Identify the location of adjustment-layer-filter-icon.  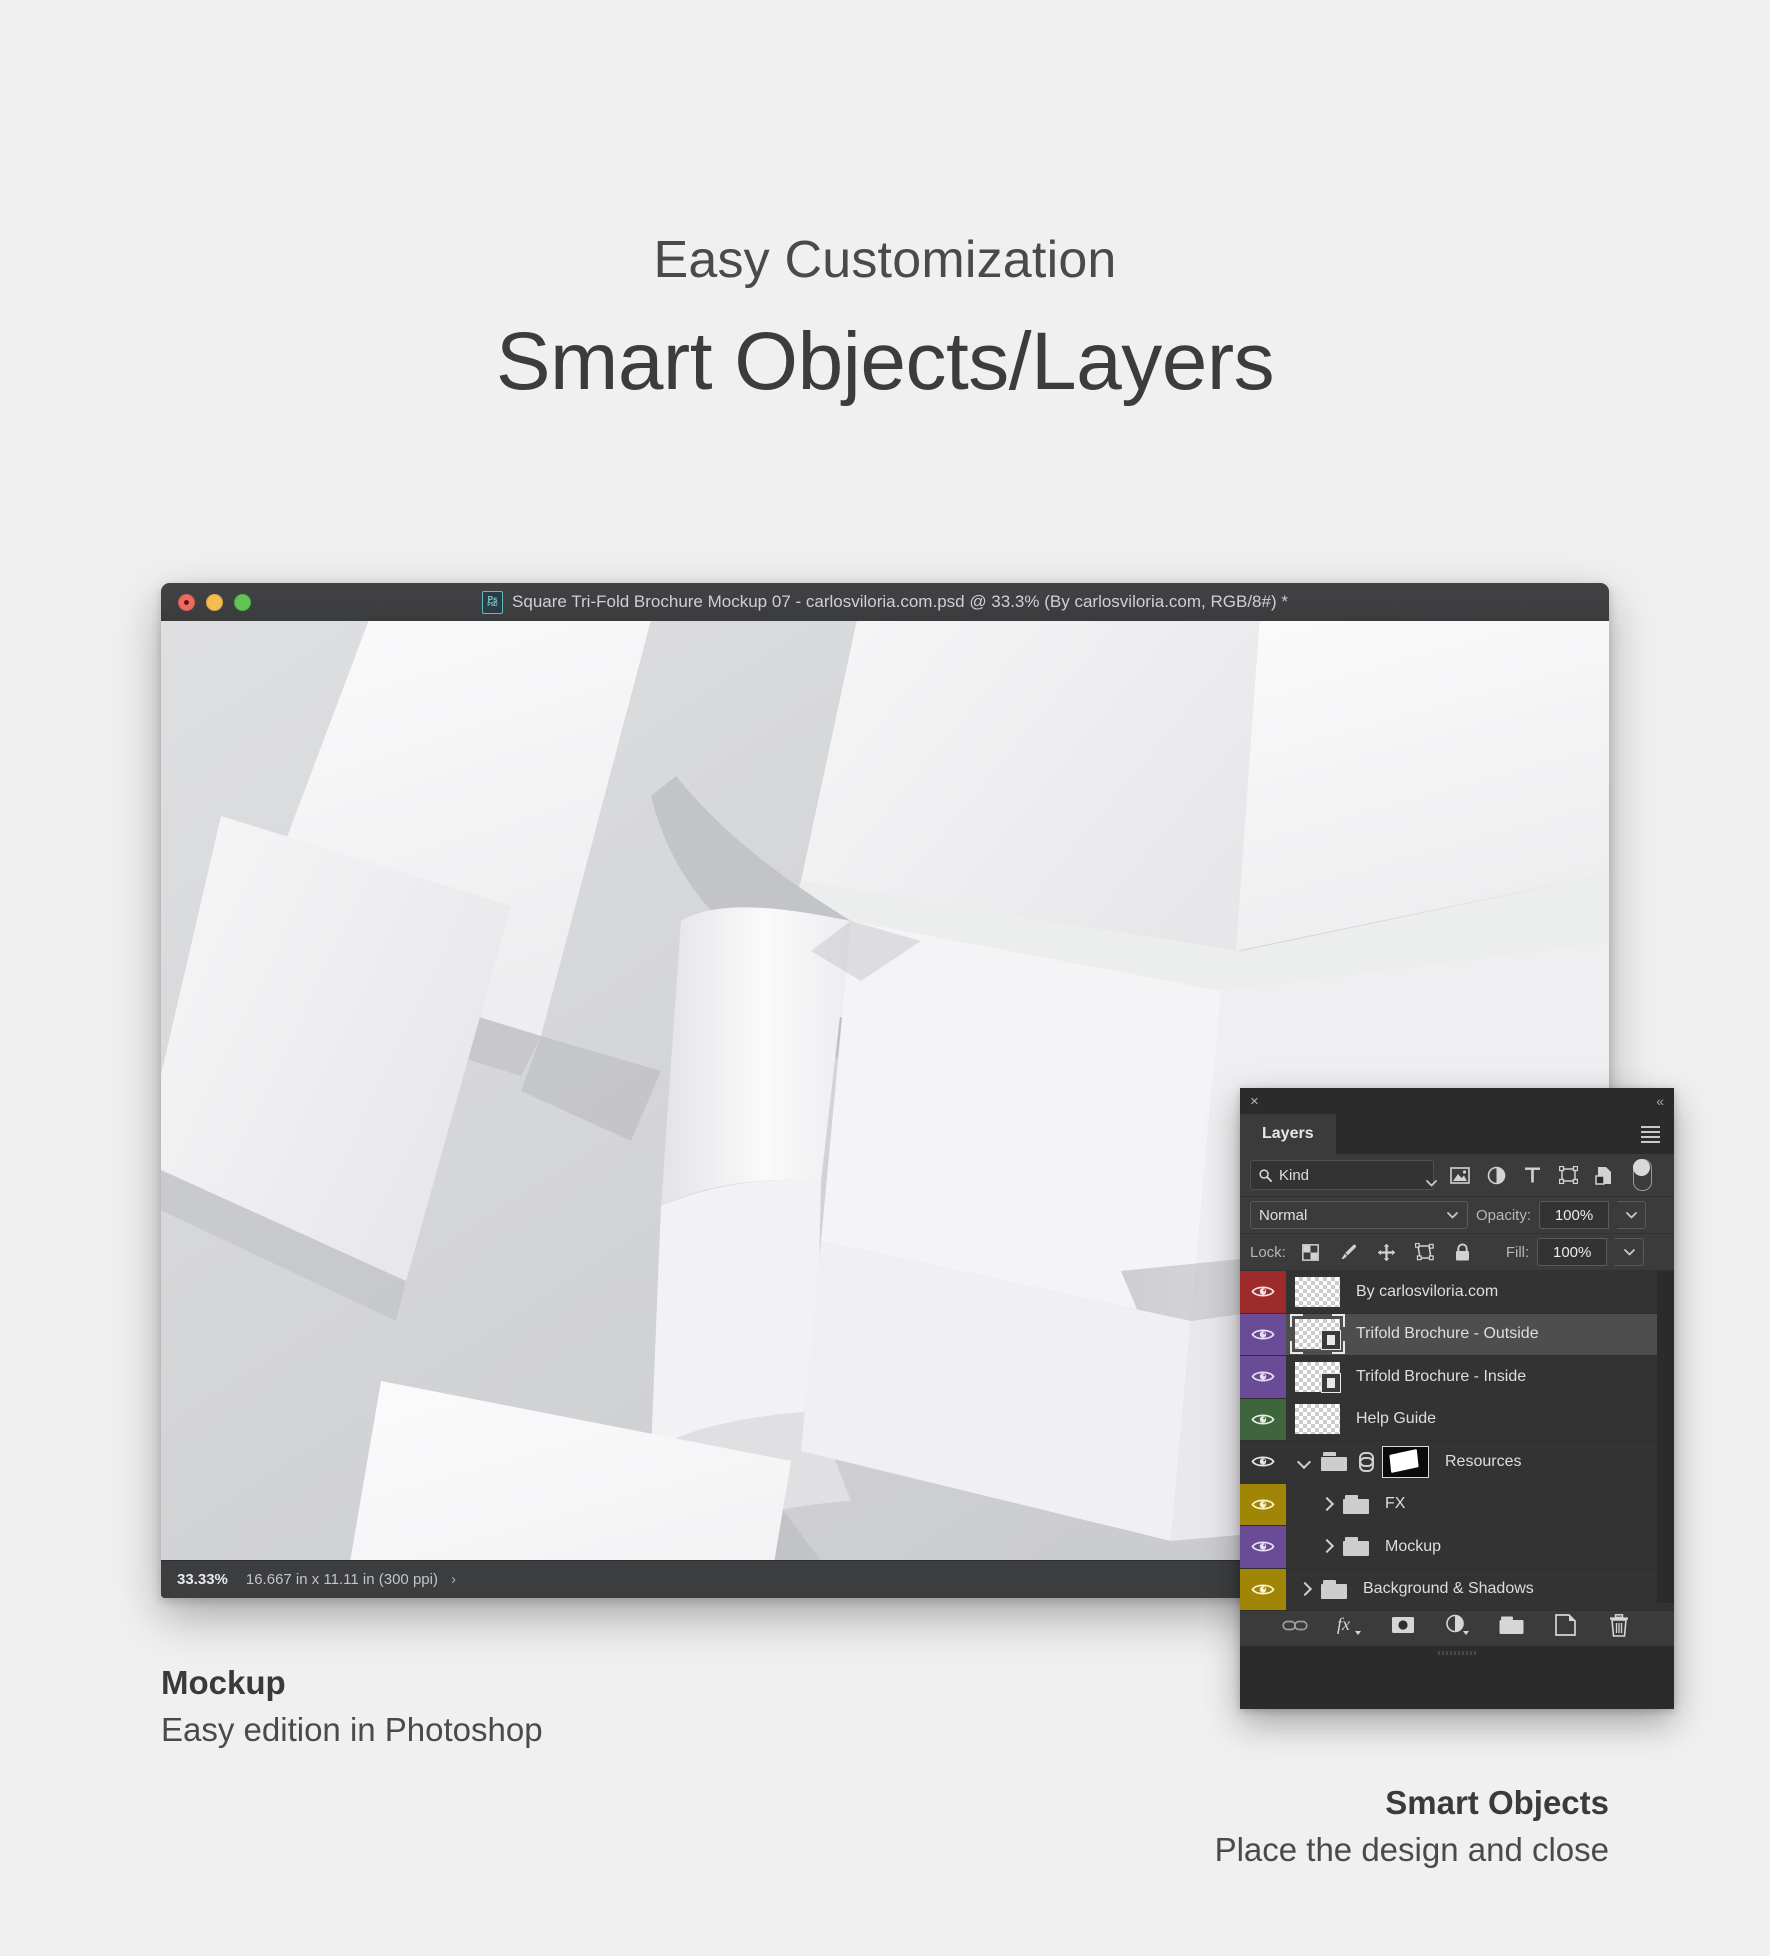
(1496, 1175).